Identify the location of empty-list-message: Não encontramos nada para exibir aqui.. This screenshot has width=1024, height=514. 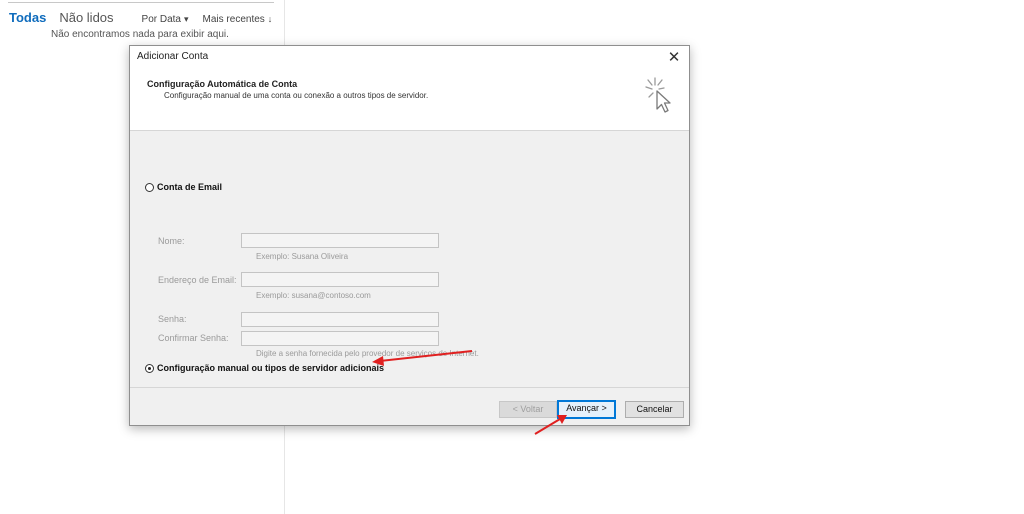
(140, 34).